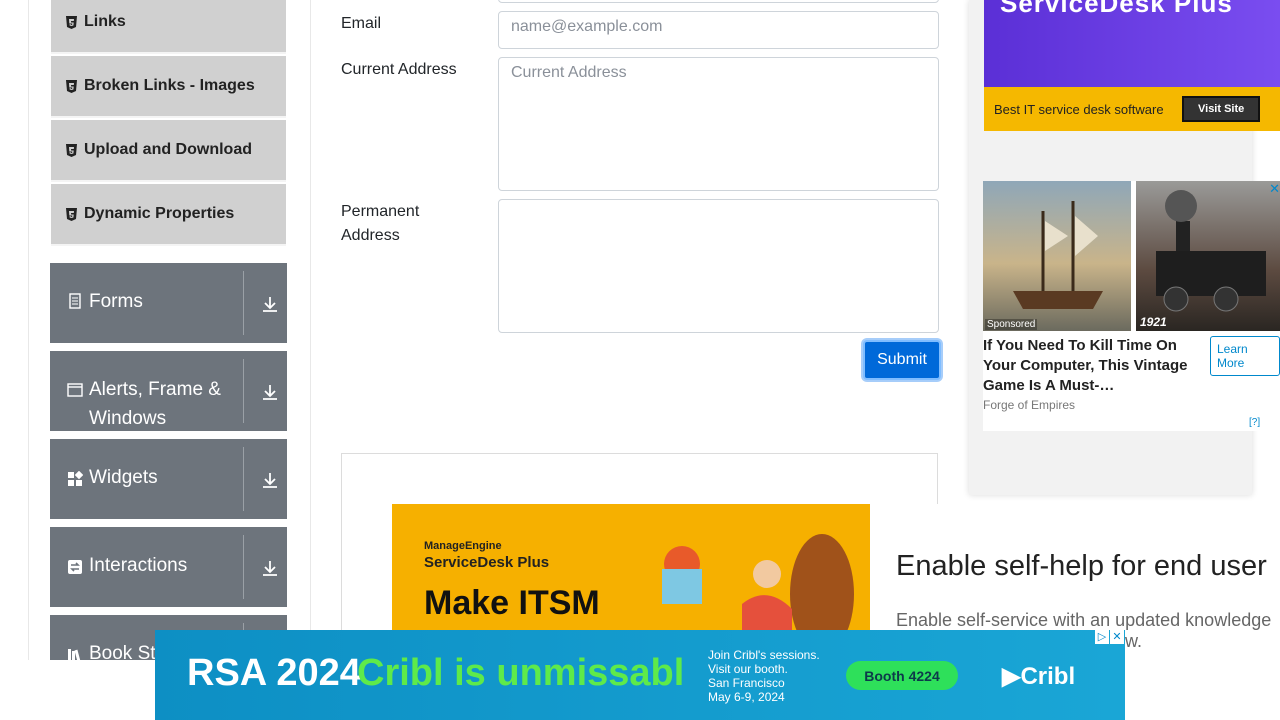 The image size is (1280, 720). I want to click on group-label: Alerts, Frame & Windows, so click(155, 404).